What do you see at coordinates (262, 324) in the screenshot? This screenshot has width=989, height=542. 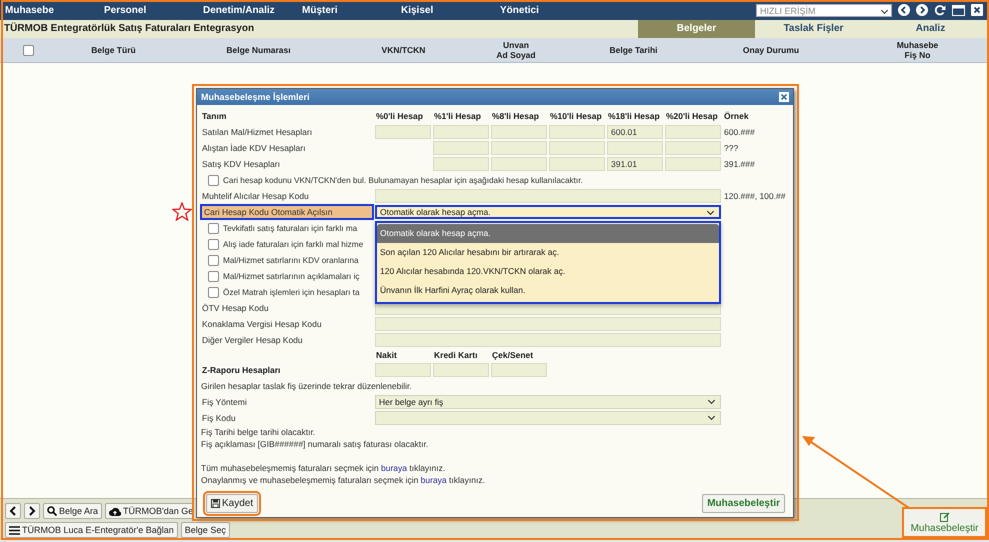 I see `field-label: Konaklama Vergisi Hesap Kodu` at bounding box center [262, 324].